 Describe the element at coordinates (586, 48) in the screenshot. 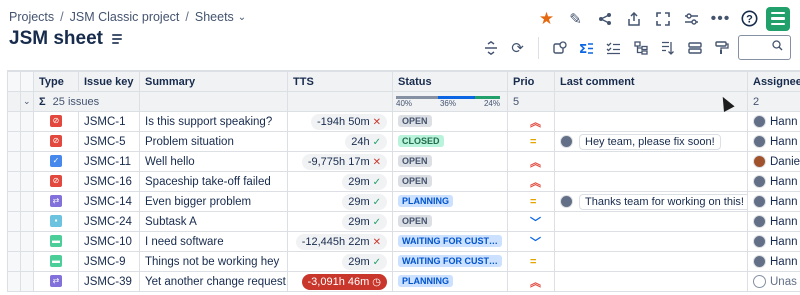

I see `sigma-summary-icon: Σ` at that location.